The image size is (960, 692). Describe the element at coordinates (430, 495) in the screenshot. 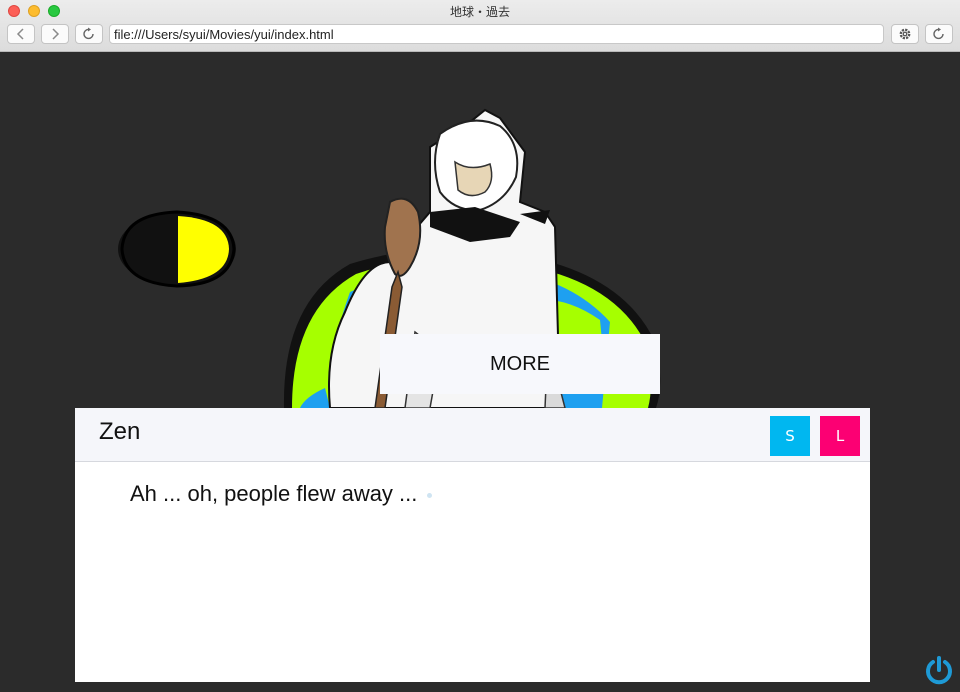

I see `text-advance-indicator-icon` at that location.